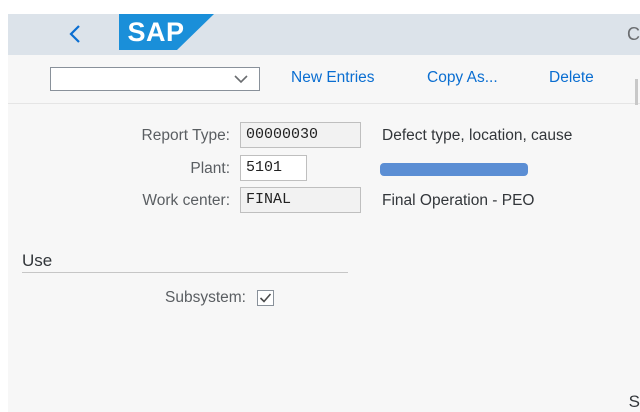 This screenshot has width=640, height=412. What do you see at coordinates (571, 78) in the screenshot?
I see `delete-button: Delete` at bounding box center [571, 78].